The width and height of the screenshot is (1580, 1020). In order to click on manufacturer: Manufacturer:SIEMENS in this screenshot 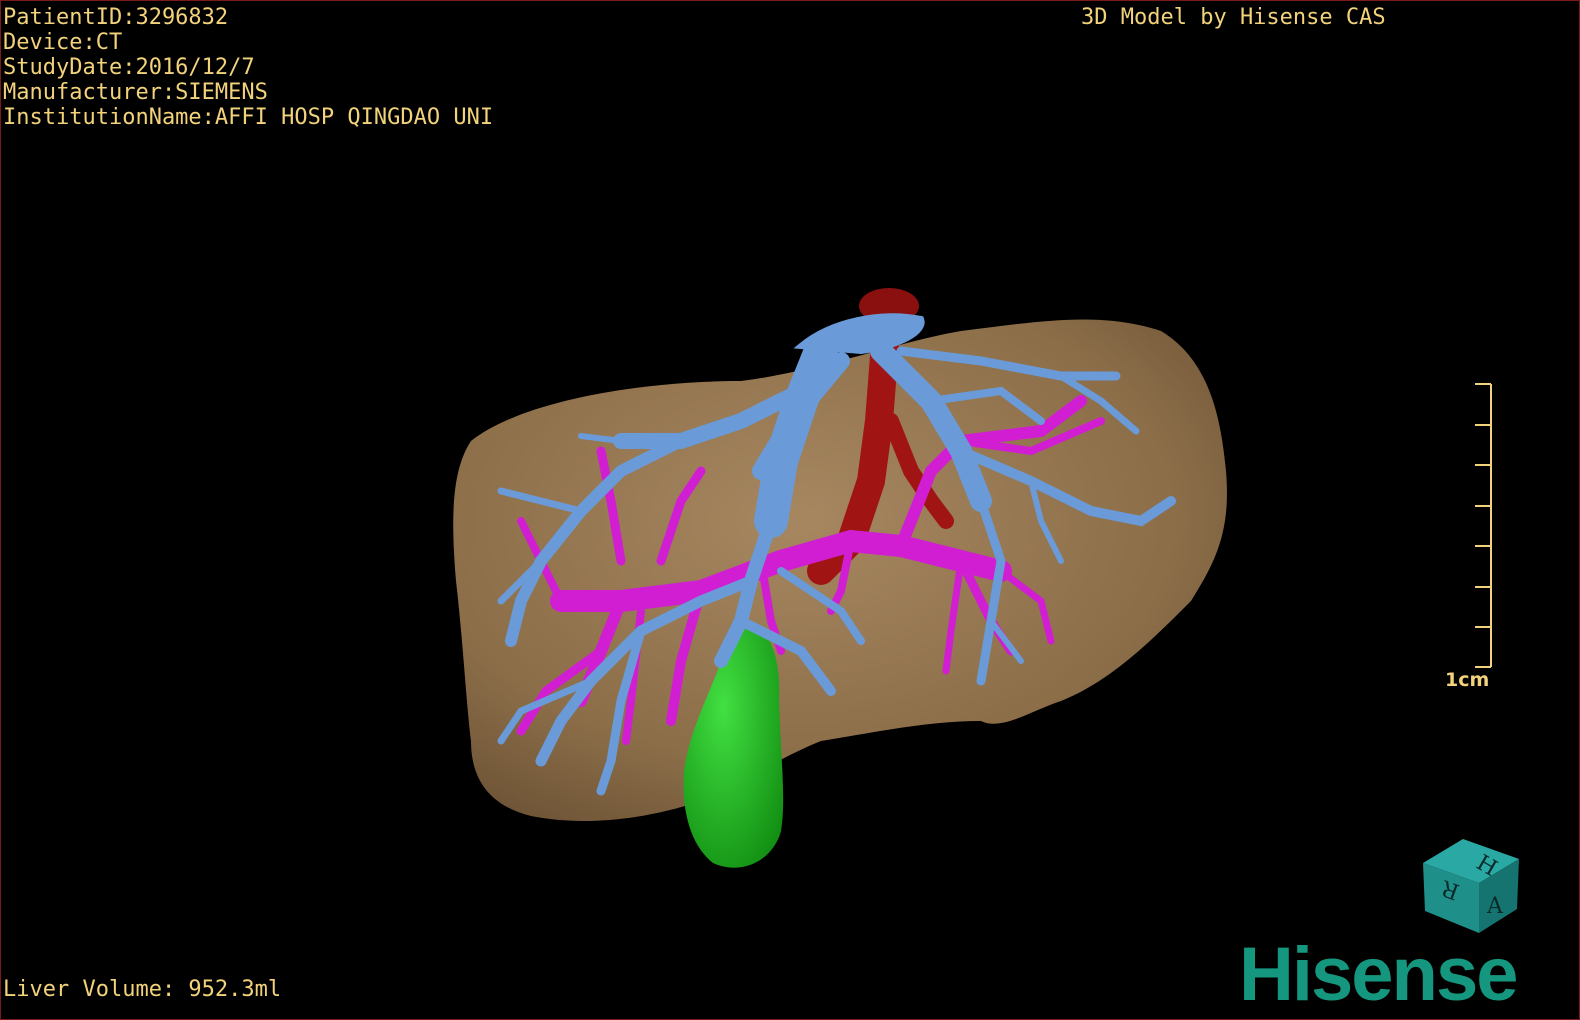, I will do `click(135, 92)`.